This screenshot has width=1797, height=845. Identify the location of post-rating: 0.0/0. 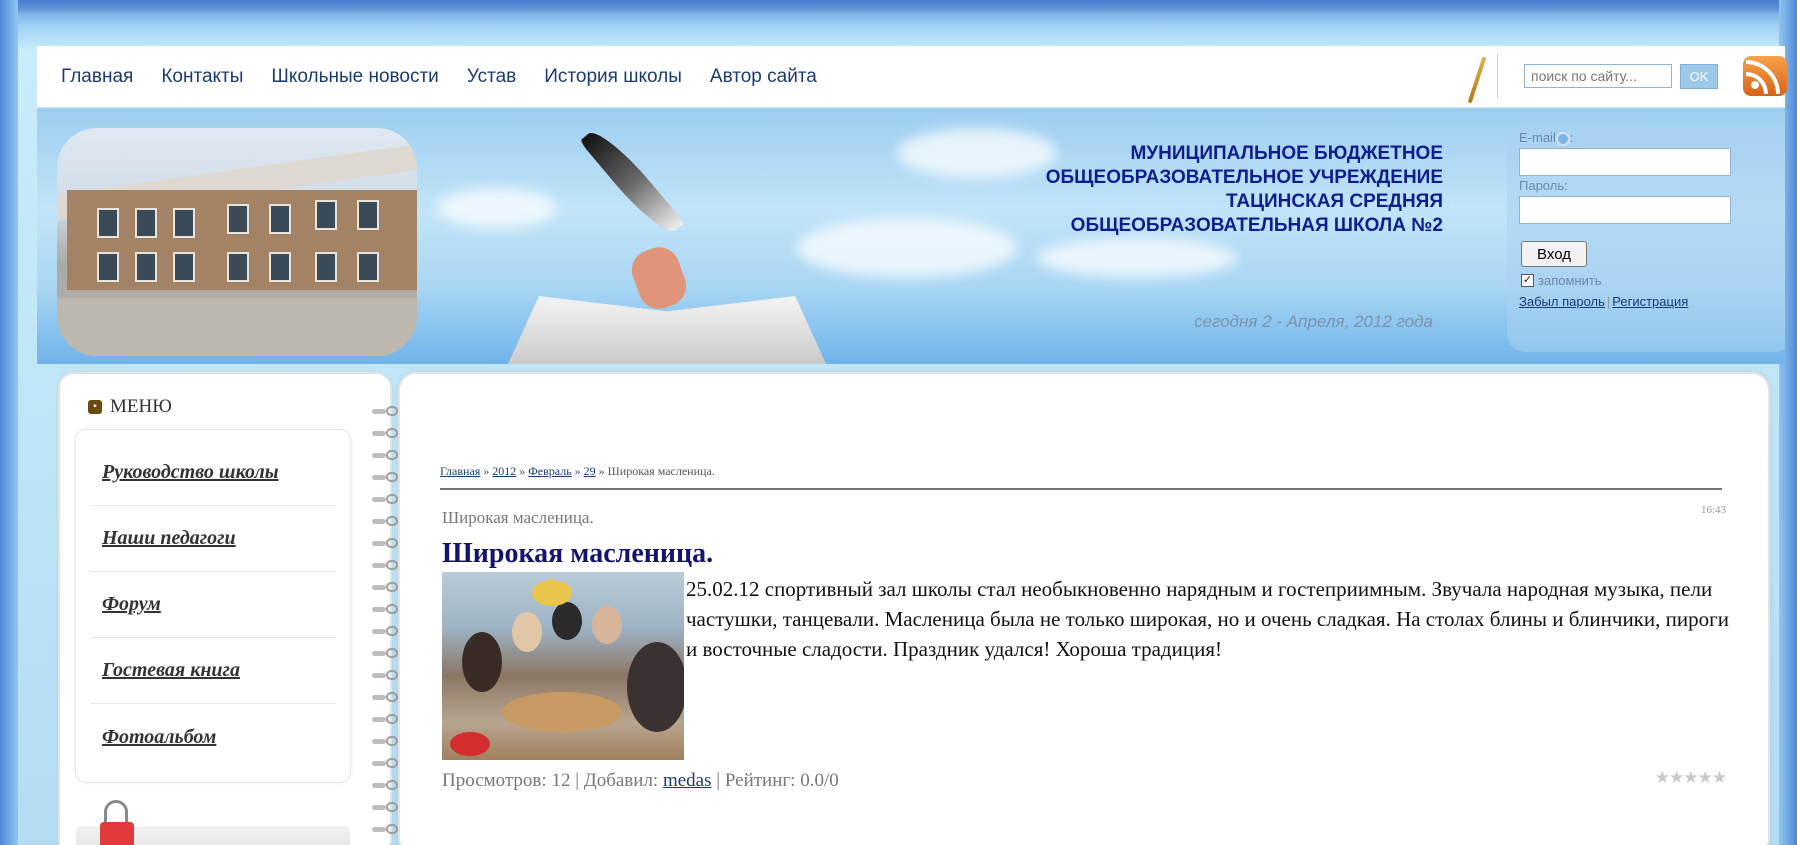
(819, 780).